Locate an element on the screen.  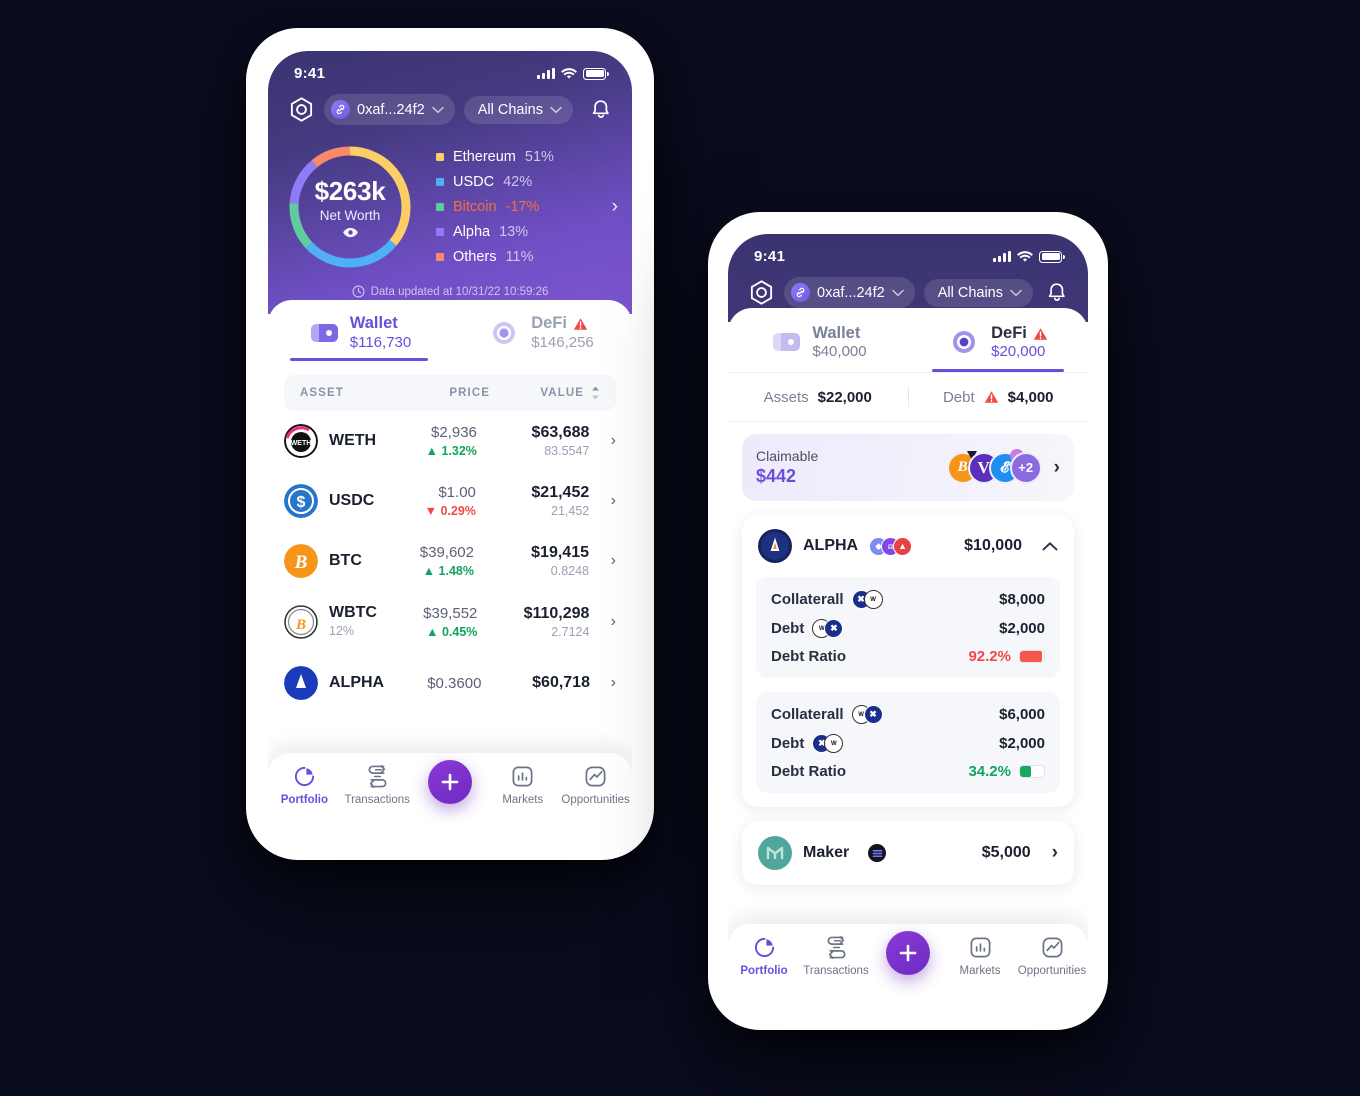
summary-debt: Debt $4,000 is located at coordinates (999, 397).